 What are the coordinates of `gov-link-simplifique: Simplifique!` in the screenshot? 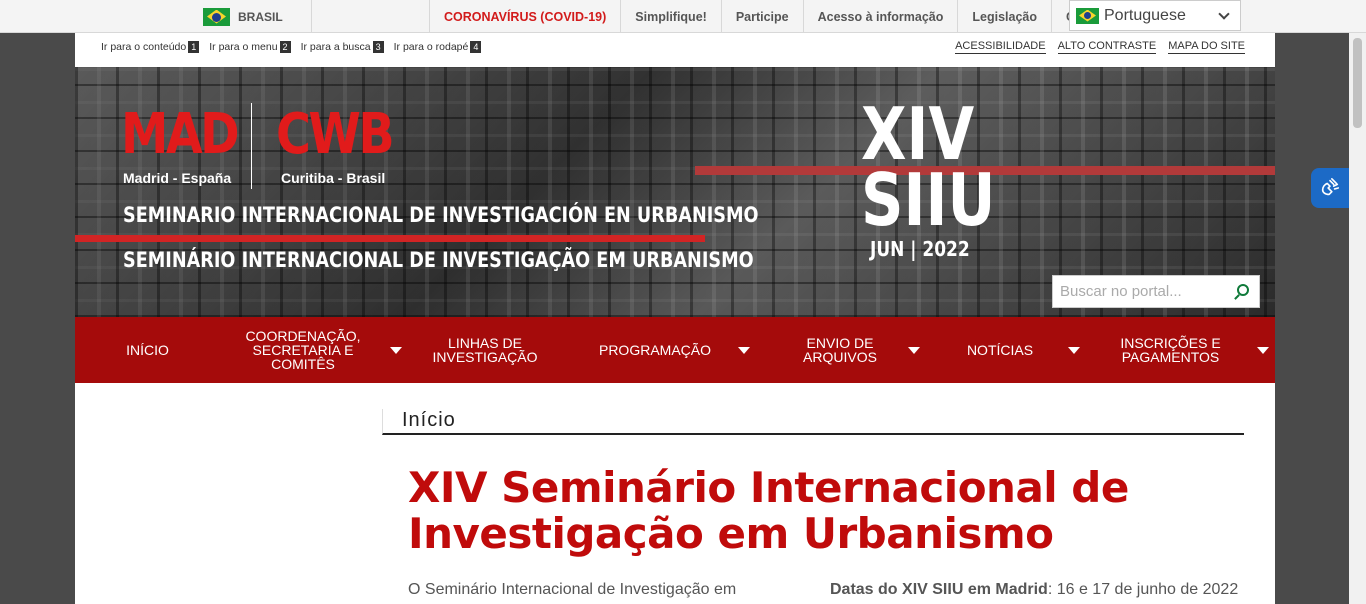 It's located at (670, 16).